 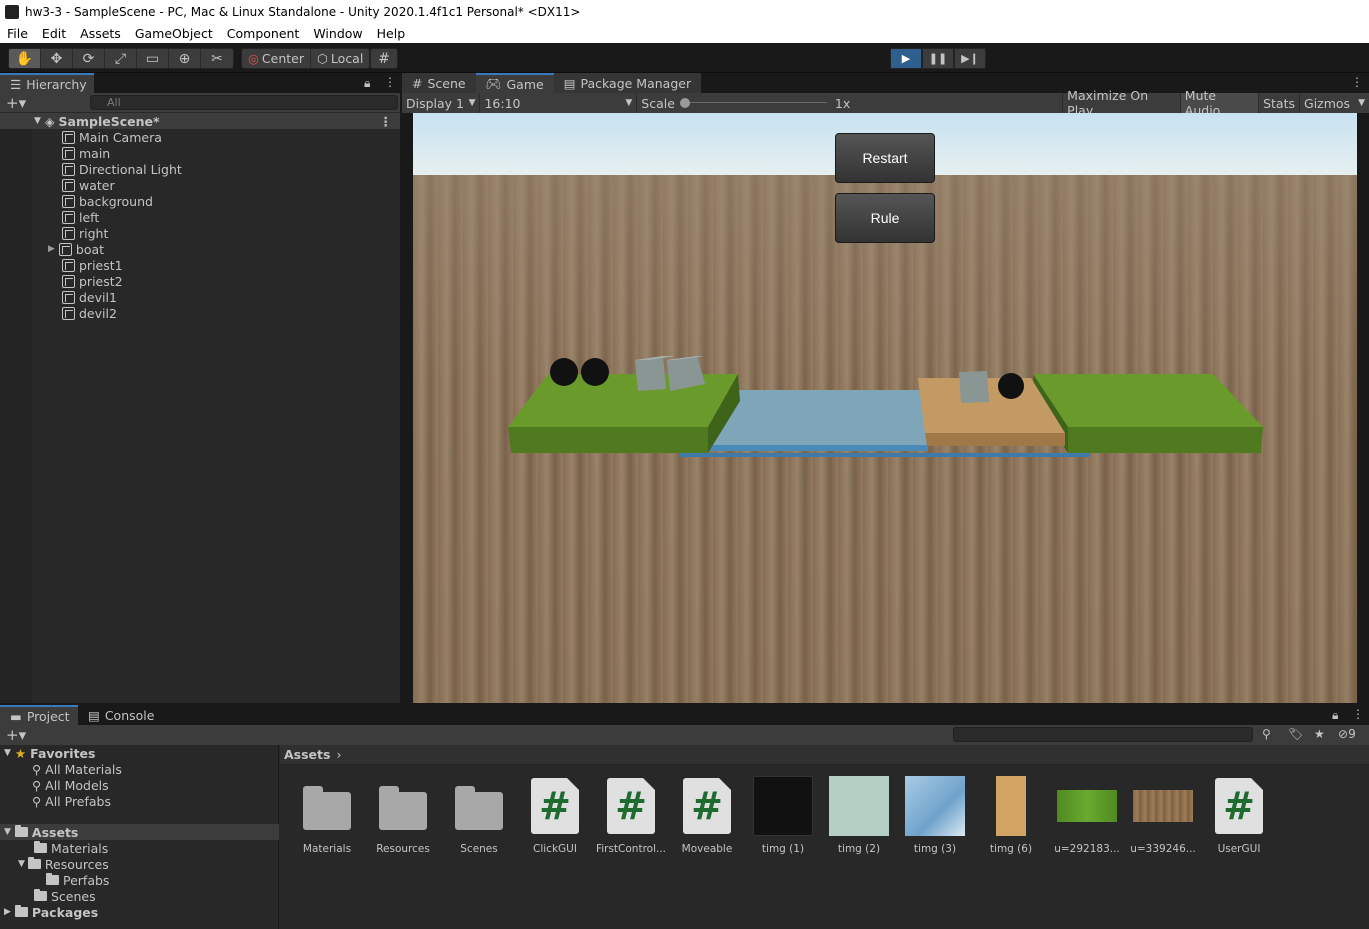 What do you see at coordinates (70, 785) in the screenshot?
I see `tree-fav-item: ⚲ All Models` at bounding box center [70, 785].